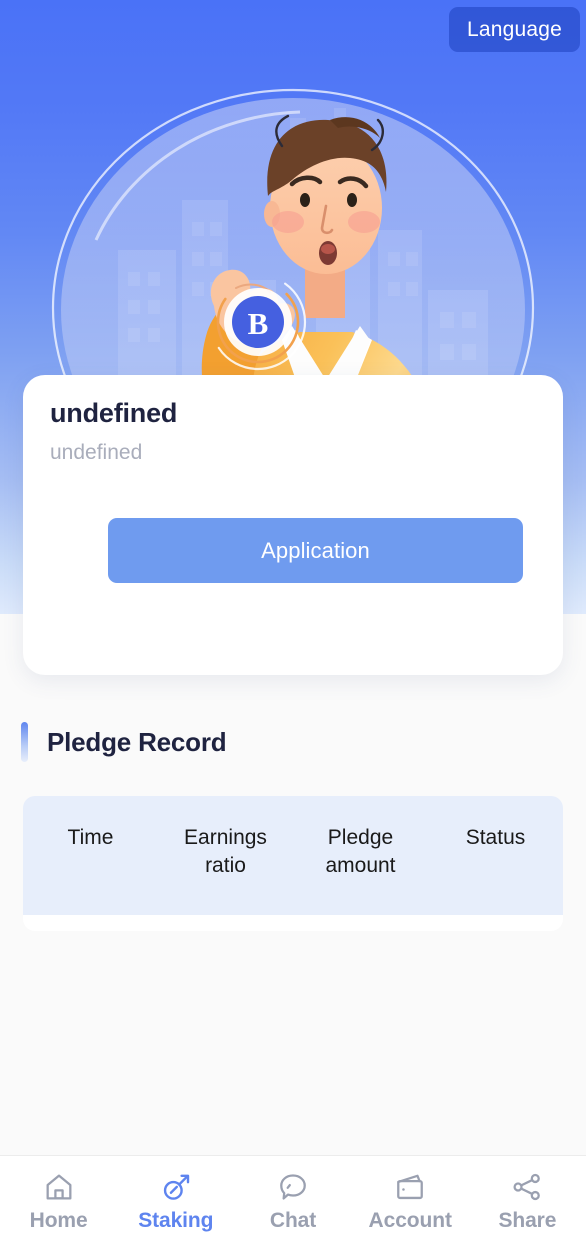 Image resolution: width=586 pixels, height=1245 pixels. What do you see at coordinates (258, 323) in the screenshot?
I see `svg-text: B` at bounding box center [258, 323].